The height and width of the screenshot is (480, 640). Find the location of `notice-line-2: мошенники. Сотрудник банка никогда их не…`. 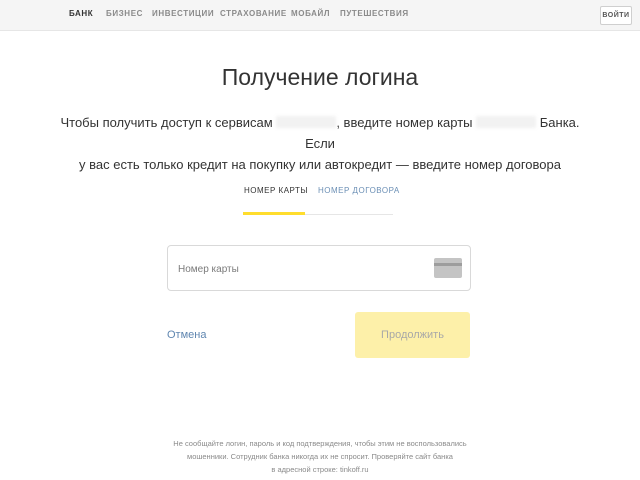

notice-line-2: мошенники. Сотрудник банка никогда их не… is located at coordinates (320, 456).